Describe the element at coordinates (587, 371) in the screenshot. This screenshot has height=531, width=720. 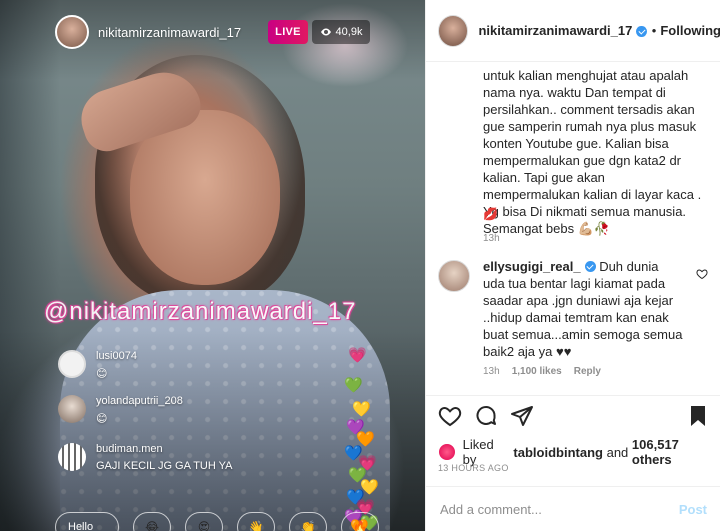
I see `reply-button: Reply` at that location.